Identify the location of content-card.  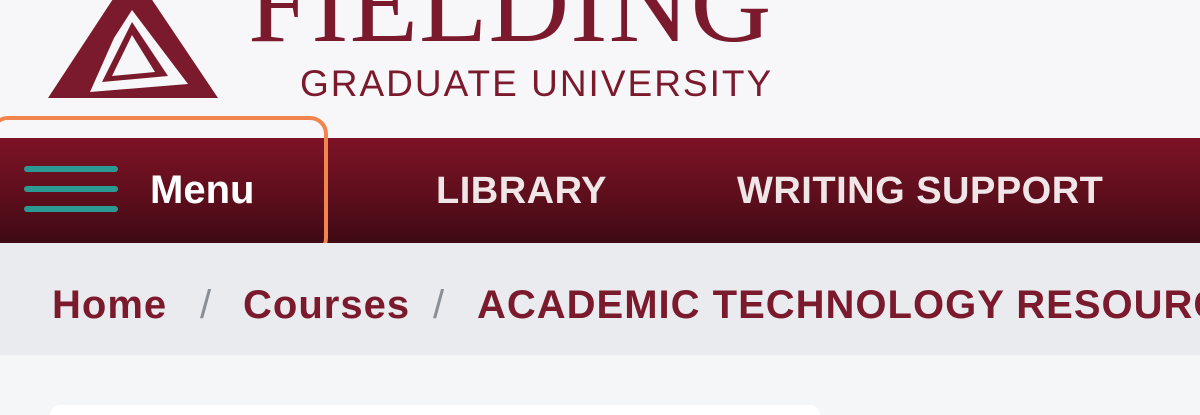
(435, 410).